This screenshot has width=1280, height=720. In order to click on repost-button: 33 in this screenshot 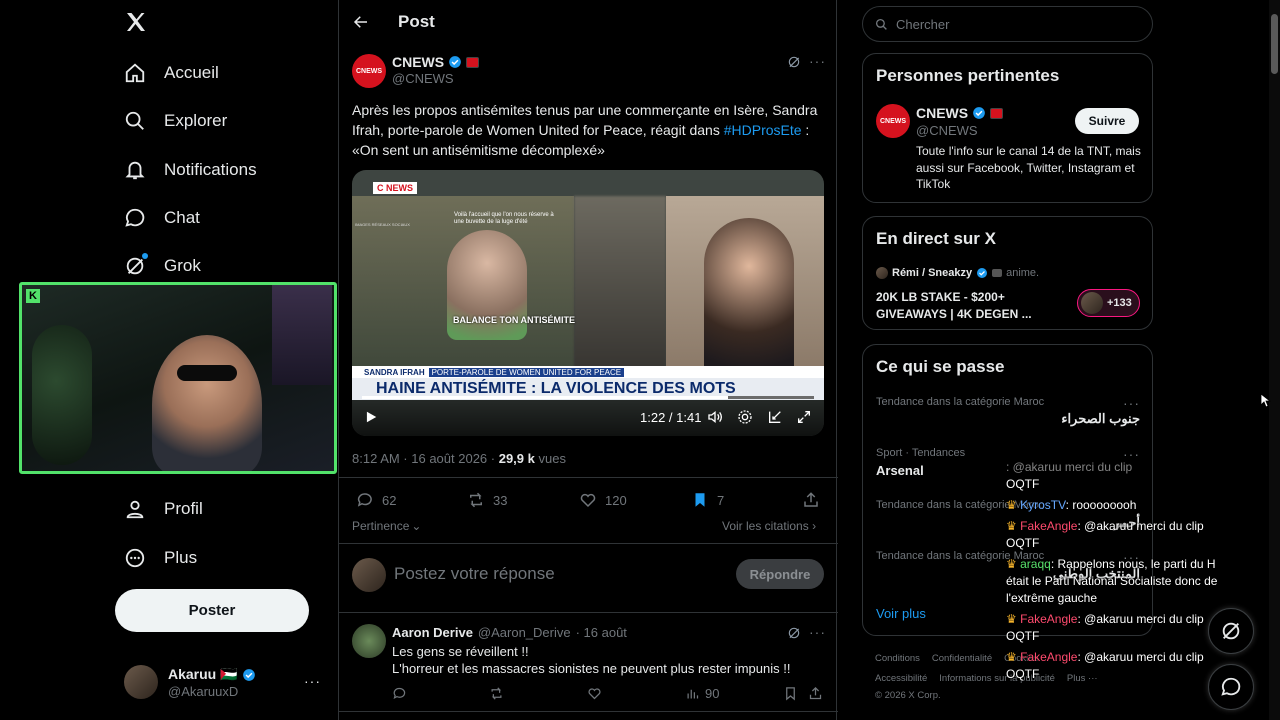, I will do `click(487, 500)`.